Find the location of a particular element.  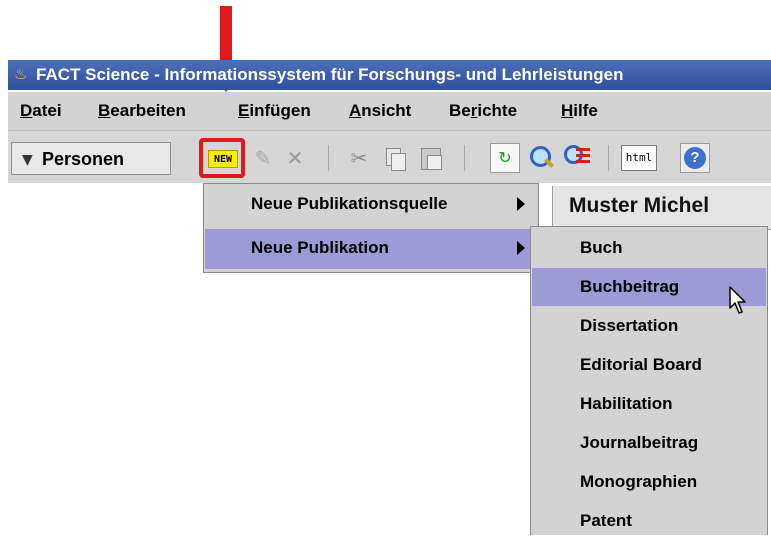

submenu-item-label: Patent is located at coordinates (606, 520).